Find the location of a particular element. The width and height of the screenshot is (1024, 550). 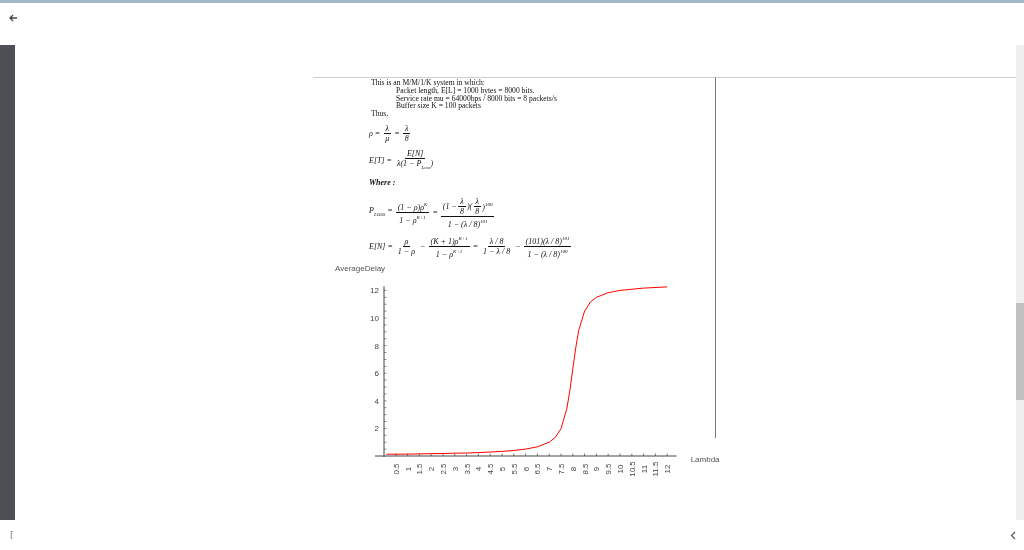

x-tick-label: 1.5 is located at coordinates (420, 469).